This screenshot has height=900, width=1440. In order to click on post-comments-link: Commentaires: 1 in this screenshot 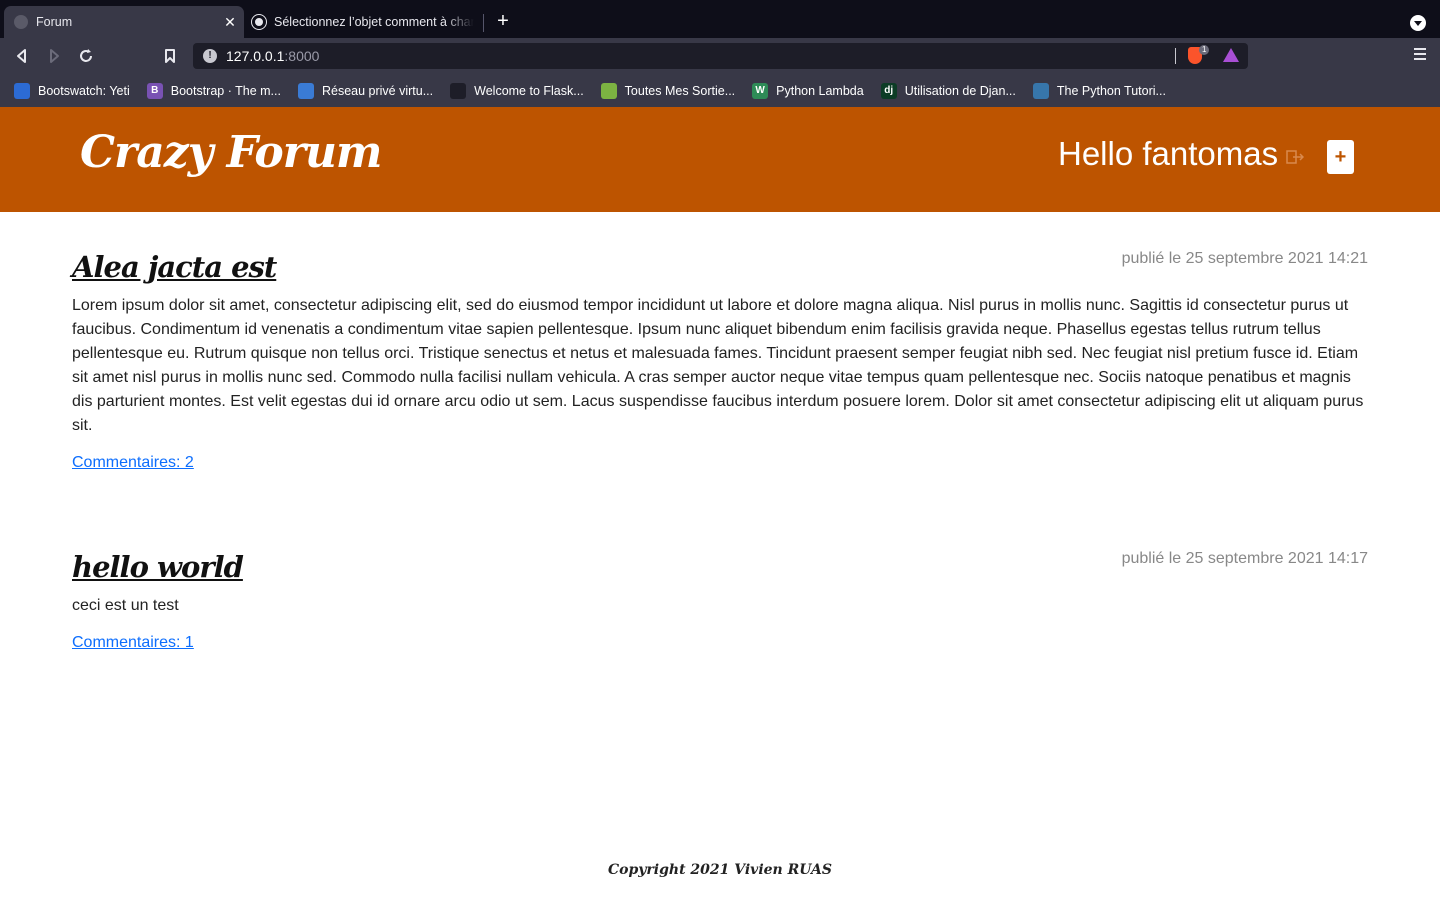, I will do `click(133, 643)`.